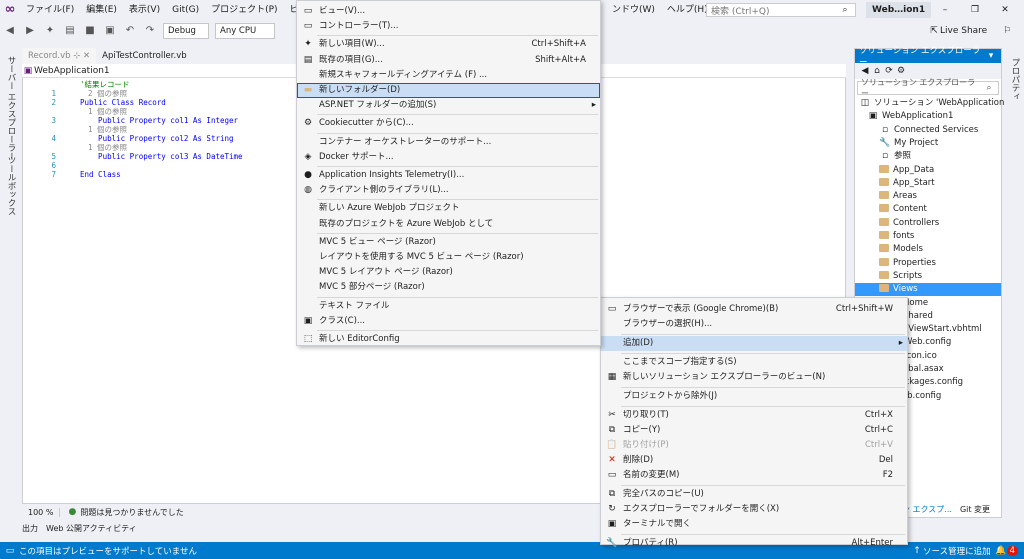  I want to click on tree-node: Scripts, so click(928, 276).